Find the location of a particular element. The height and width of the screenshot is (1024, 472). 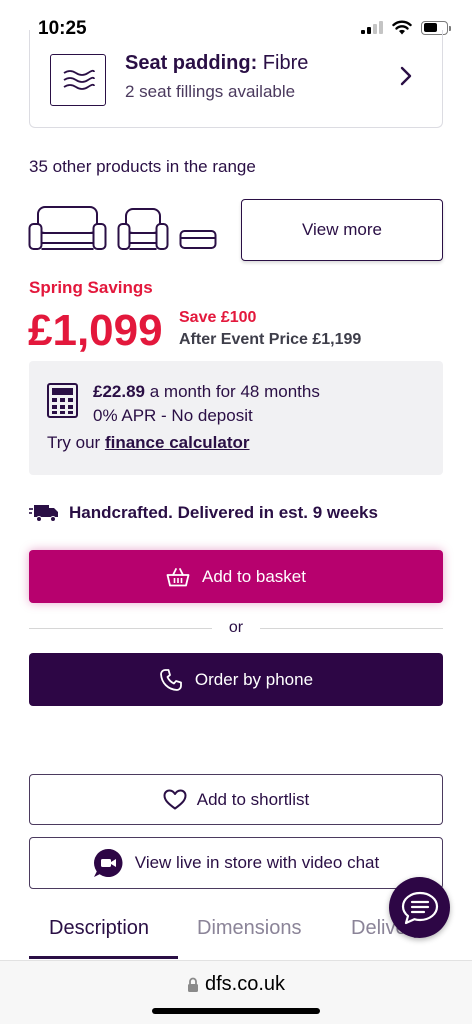

delivery-info: Handcrafted. Delivered in est. 9 weeks is located at coordinates (203, 513).